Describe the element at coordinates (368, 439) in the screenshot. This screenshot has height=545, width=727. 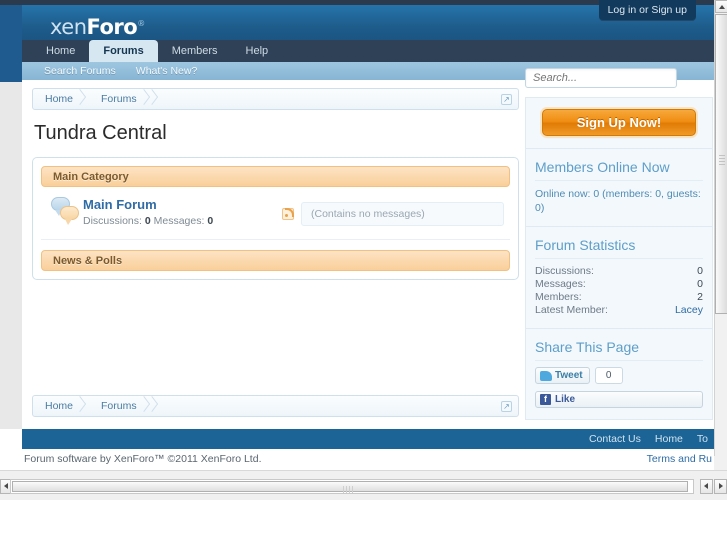
I see `footer-bar: Contact Us Home To` at that location.